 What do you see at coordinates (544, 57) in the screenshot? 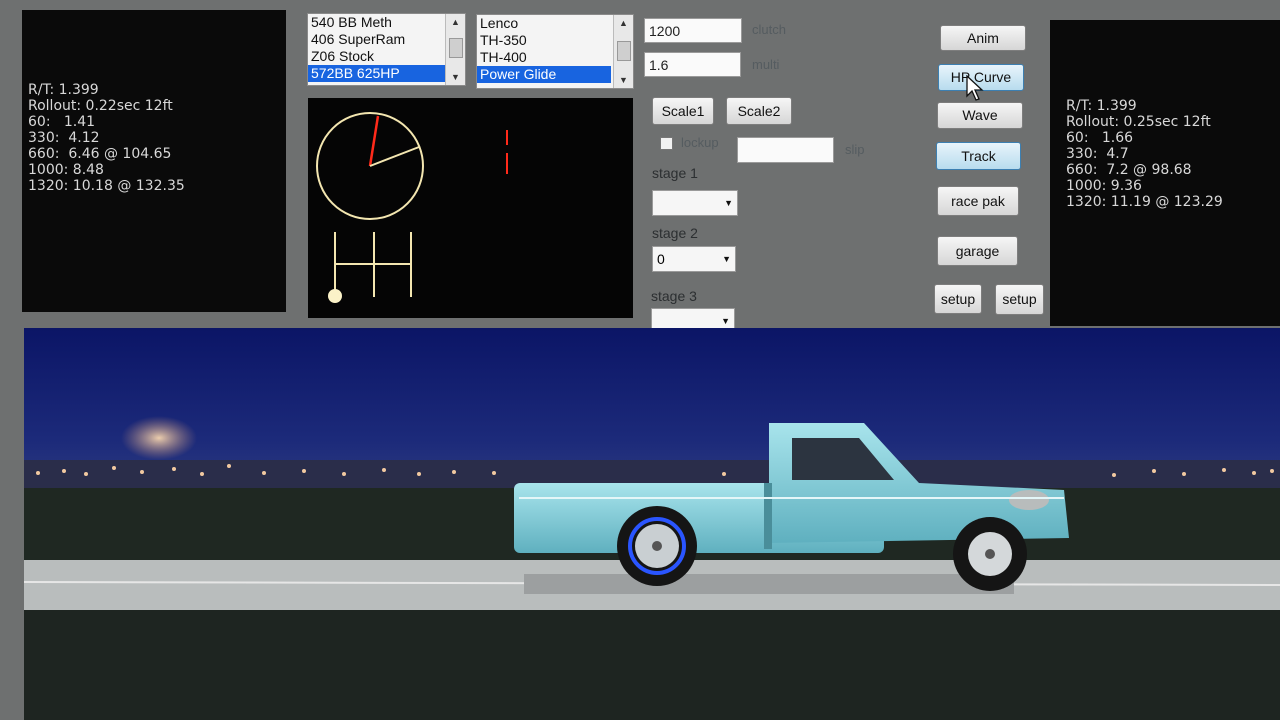
I see `transmission-list-item: TH-400` at bounding box center [544, 57].